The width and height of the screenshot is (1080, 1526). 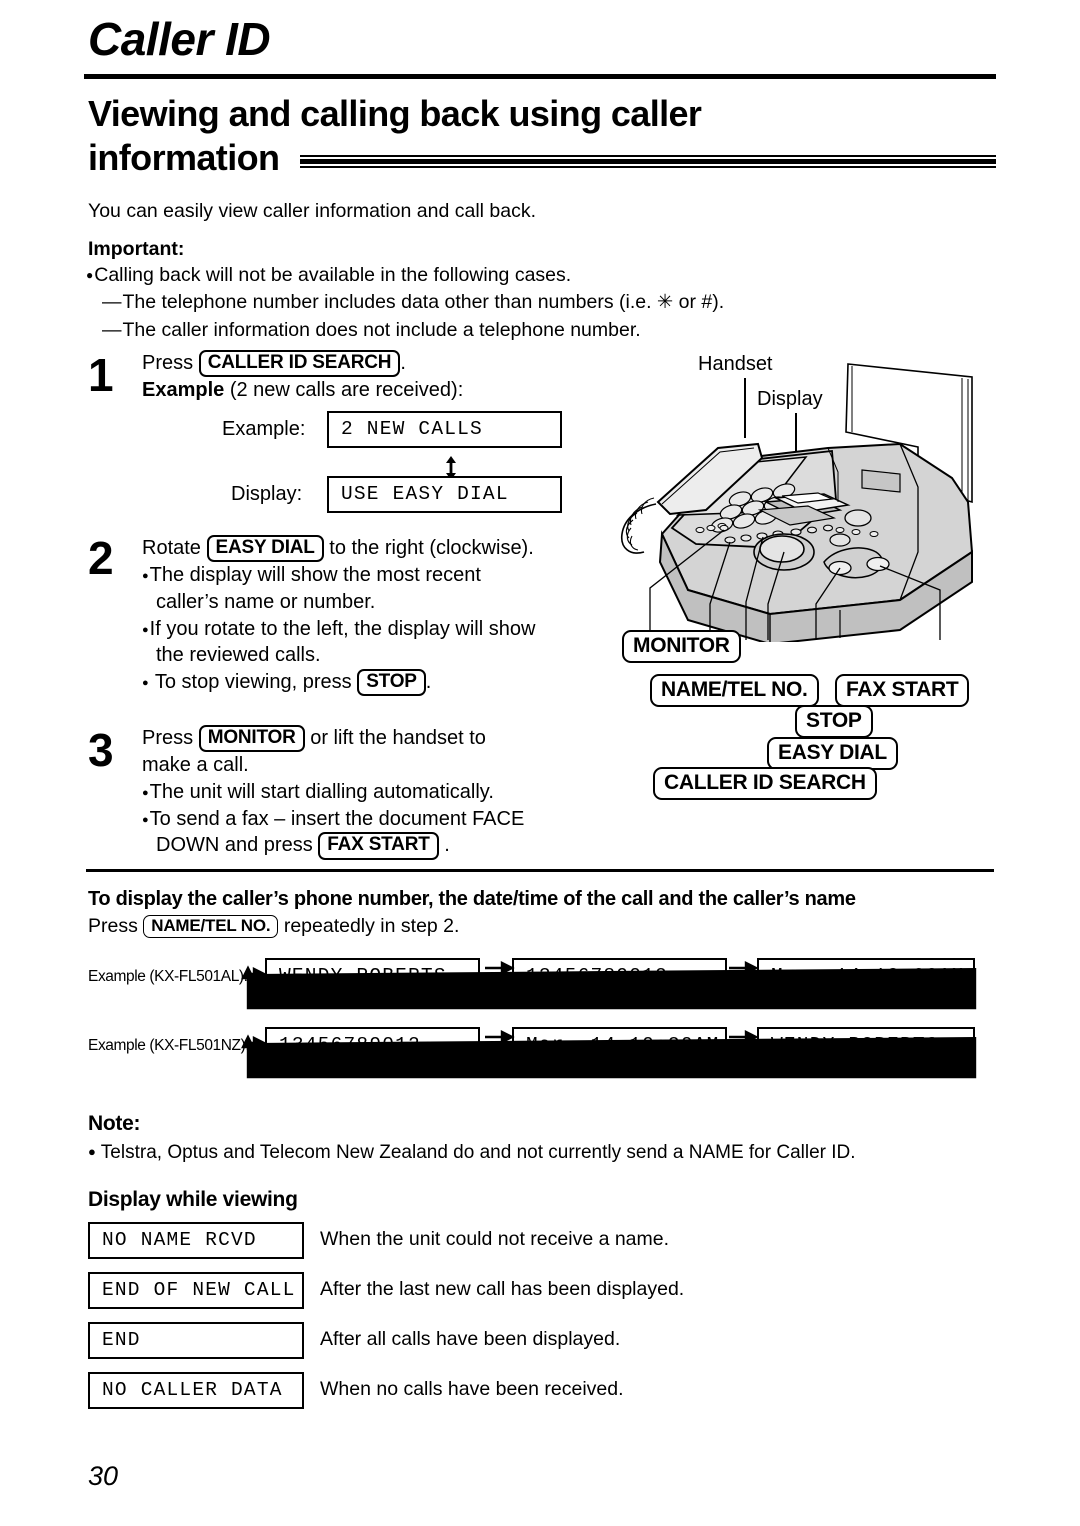 What do you see at coordinates (346, 390) in the screenshot?
I see `step-1-example-rest: (2 new calls are received):` at bounding box center [346, 390].